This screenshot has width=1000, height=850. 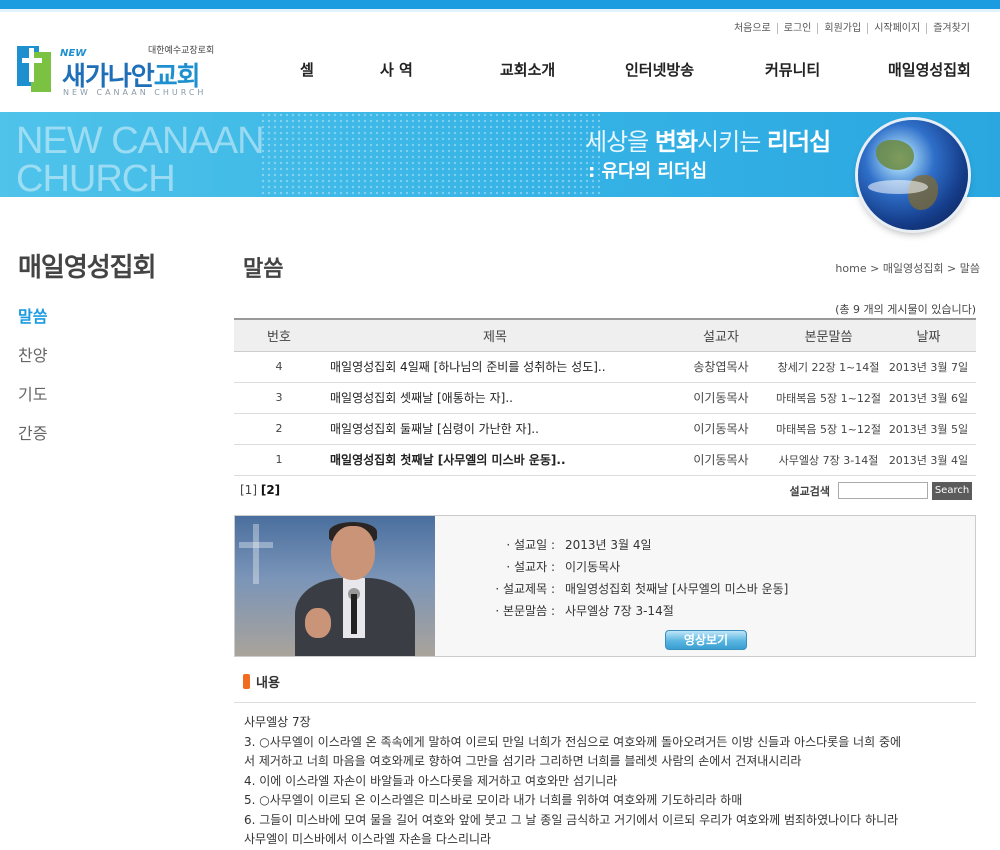 I want to click on search-label: 설교검색, so click(x=809, y=491).